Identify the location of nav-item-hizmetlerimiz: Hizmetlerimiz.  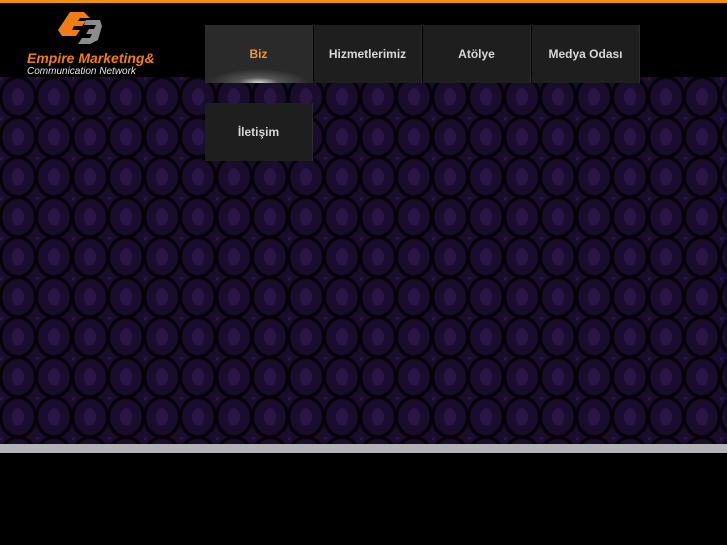
(368, 54).